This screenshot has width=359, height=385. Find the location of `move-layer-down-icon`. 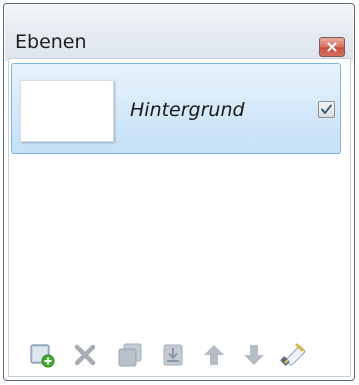

move-layer-down-icon is located at coordinates (254, 355).